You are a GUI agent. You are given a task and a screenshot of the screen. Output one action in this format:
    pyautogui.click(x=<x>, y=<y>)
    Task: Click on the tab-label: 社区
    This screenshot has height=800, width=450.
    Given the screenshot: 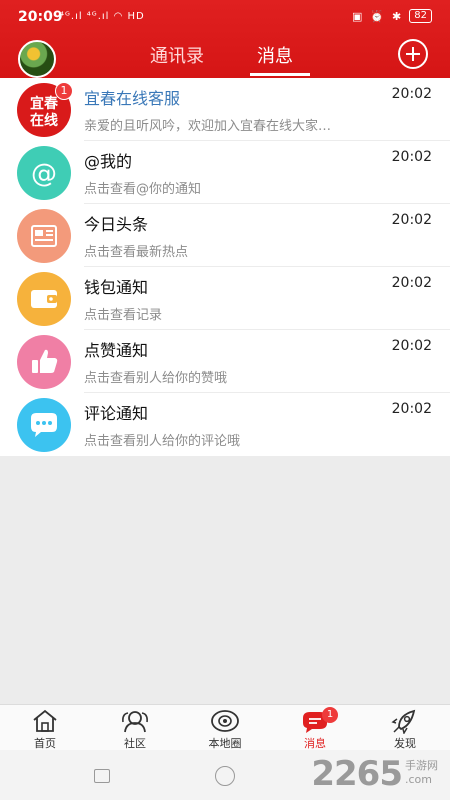 What is the action you would take?
    pyautogui.click(x=135, y=743)
    